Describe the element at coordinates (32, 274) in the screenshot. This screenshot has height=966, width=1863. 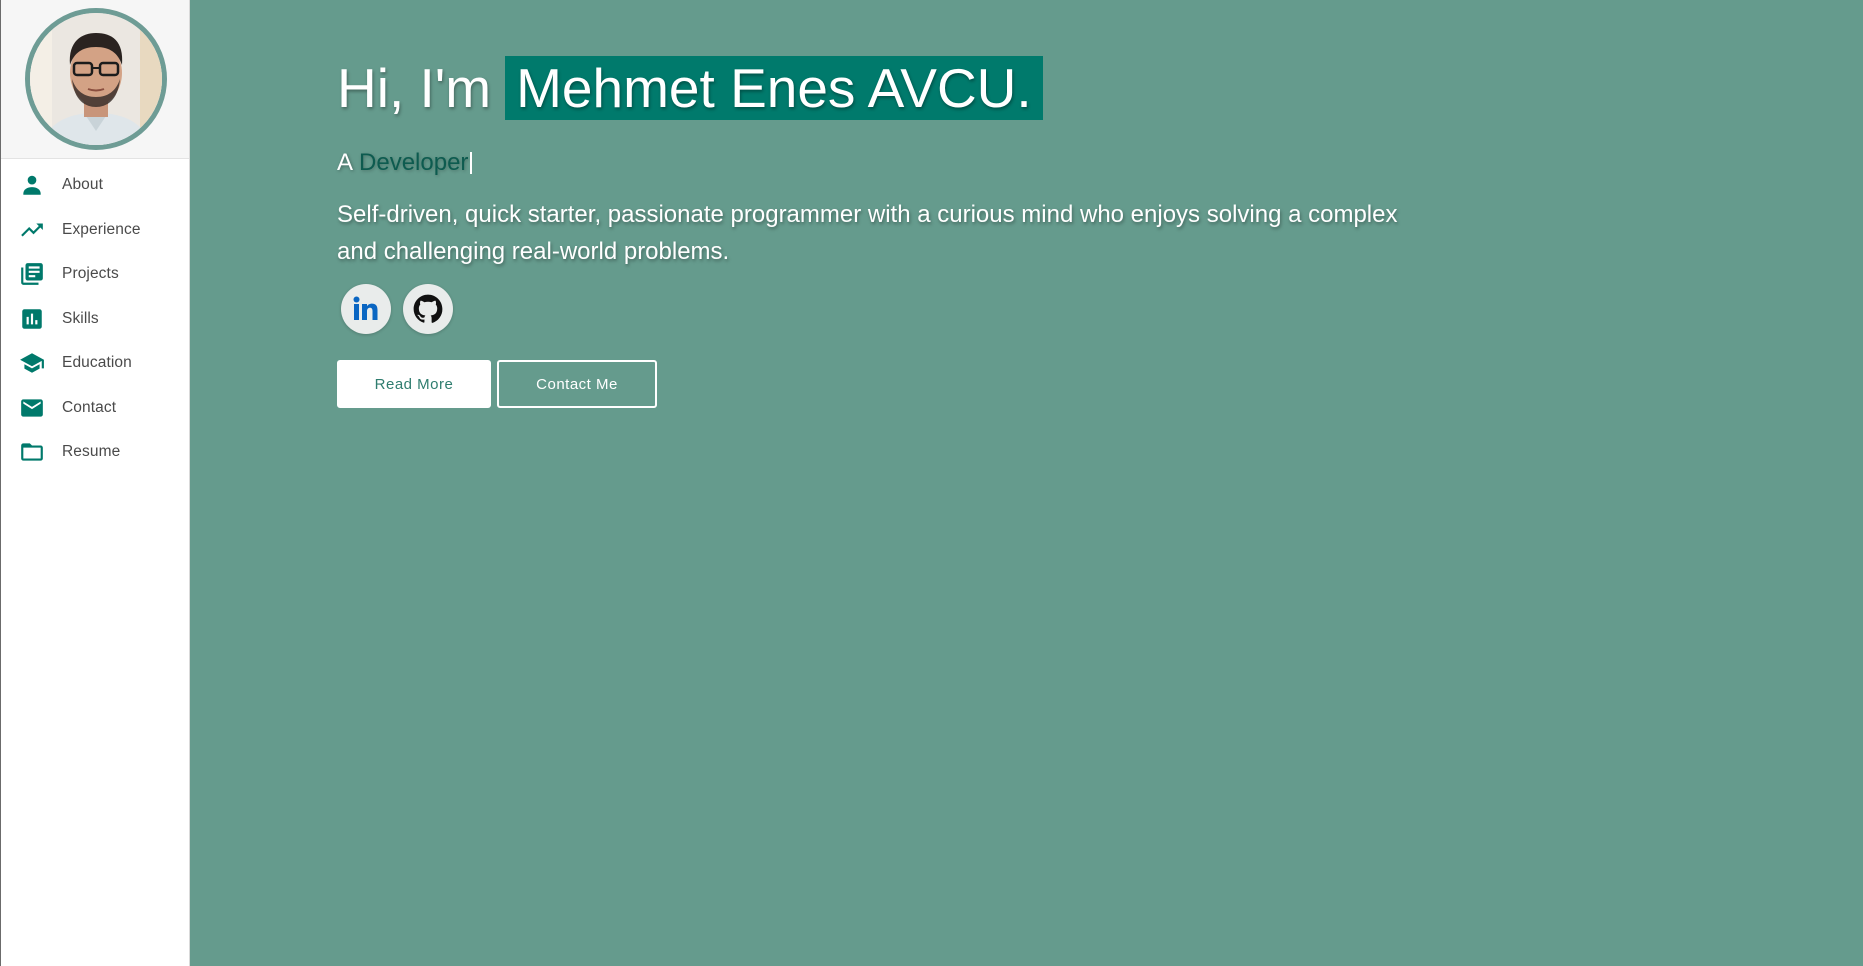
I see `library-books-icon` at that location.